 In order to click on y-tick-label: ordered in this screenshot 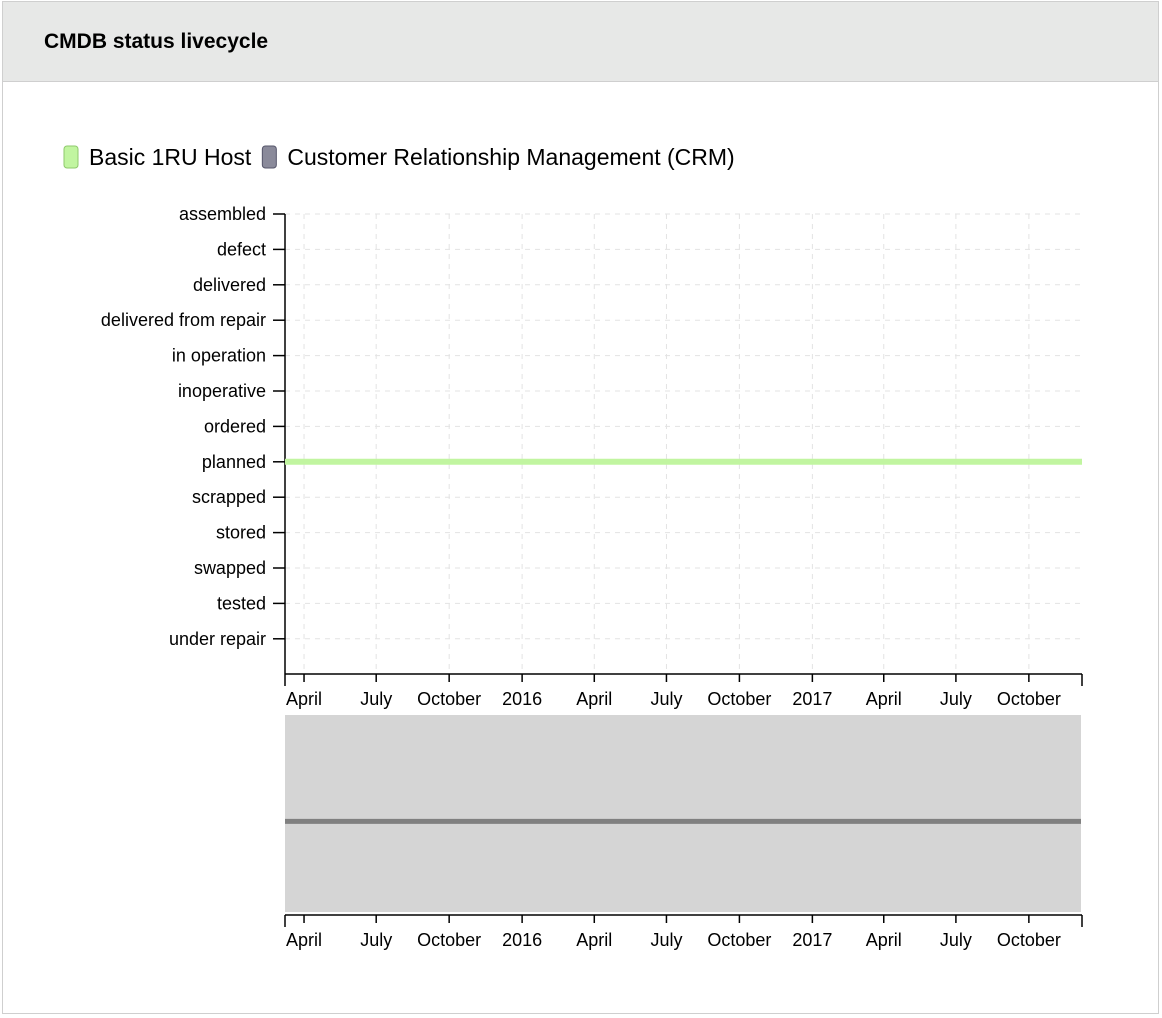, I will do `click(235, 426)`.